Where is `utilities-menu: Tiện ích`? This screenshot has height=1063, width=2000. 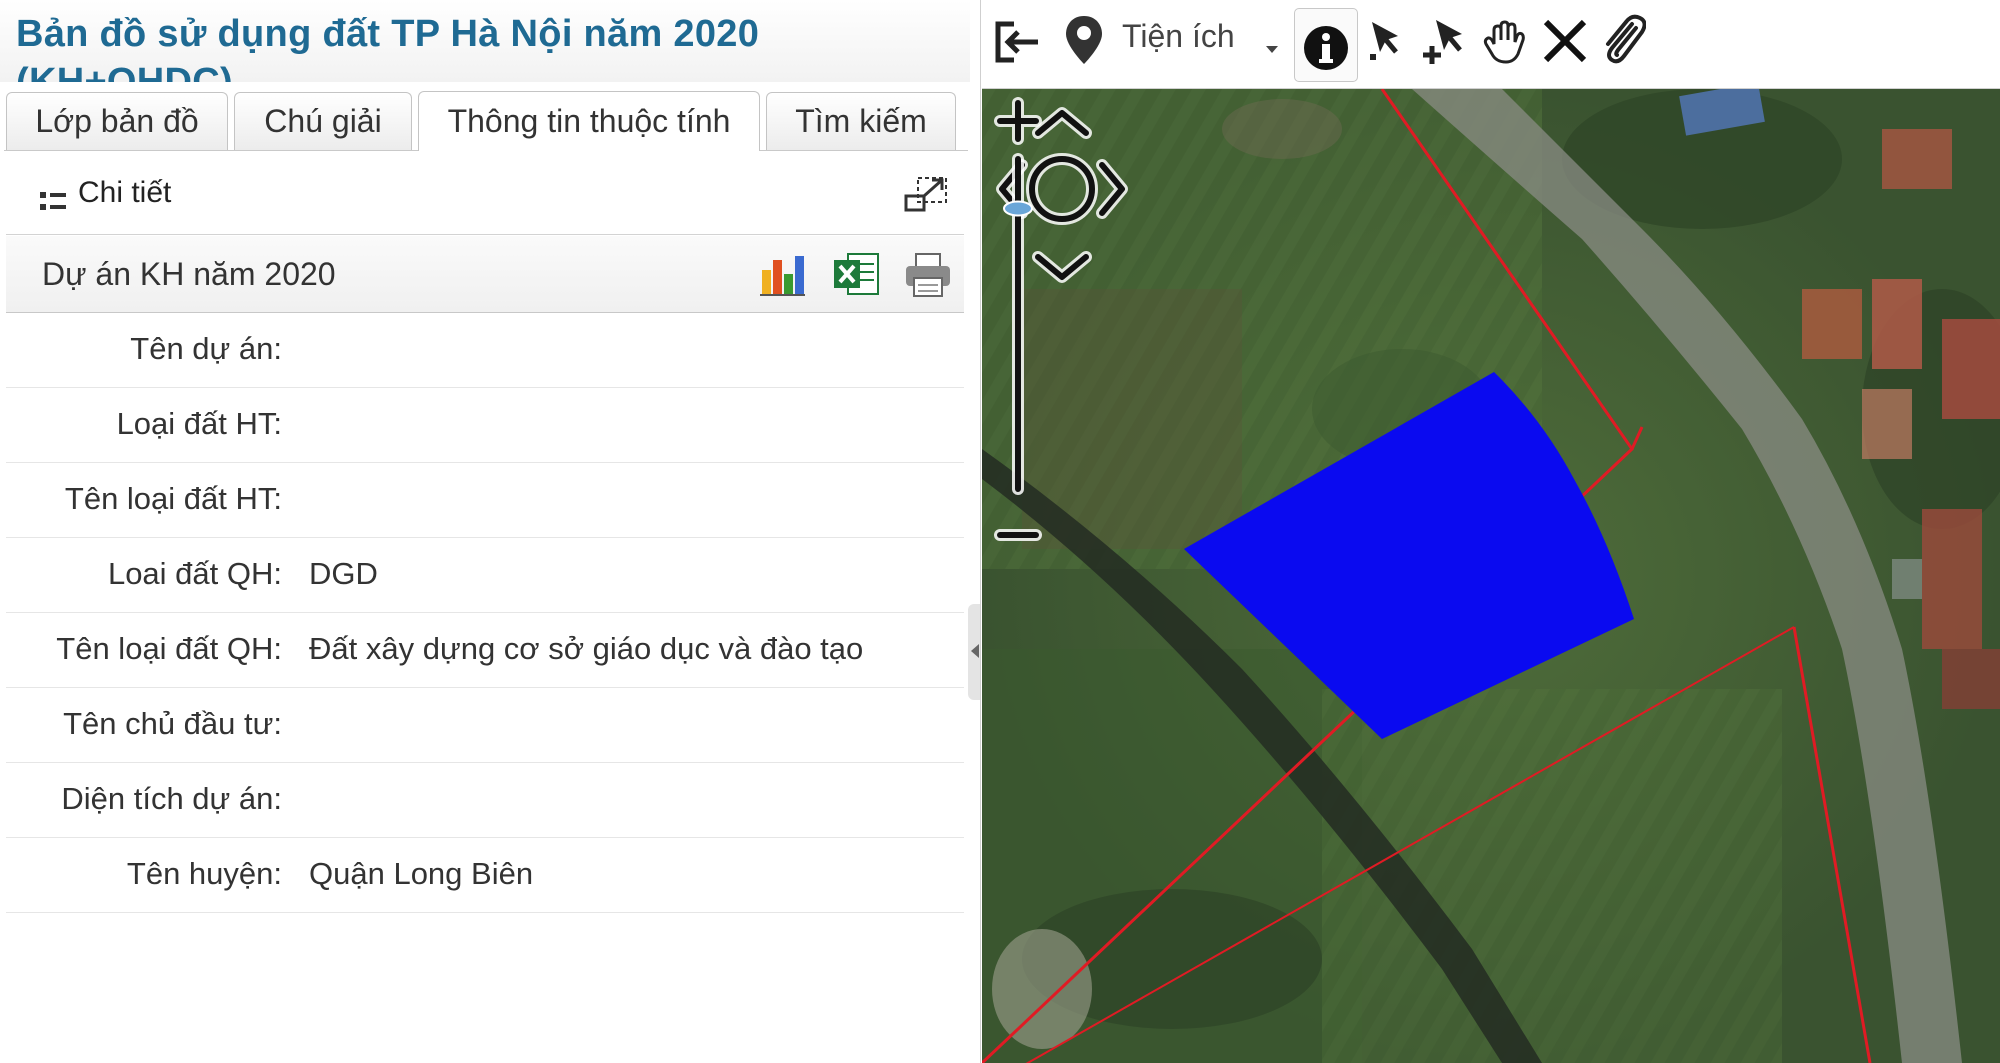 utilities-menu: Tiện ích is located at coordinates (1178, 36).